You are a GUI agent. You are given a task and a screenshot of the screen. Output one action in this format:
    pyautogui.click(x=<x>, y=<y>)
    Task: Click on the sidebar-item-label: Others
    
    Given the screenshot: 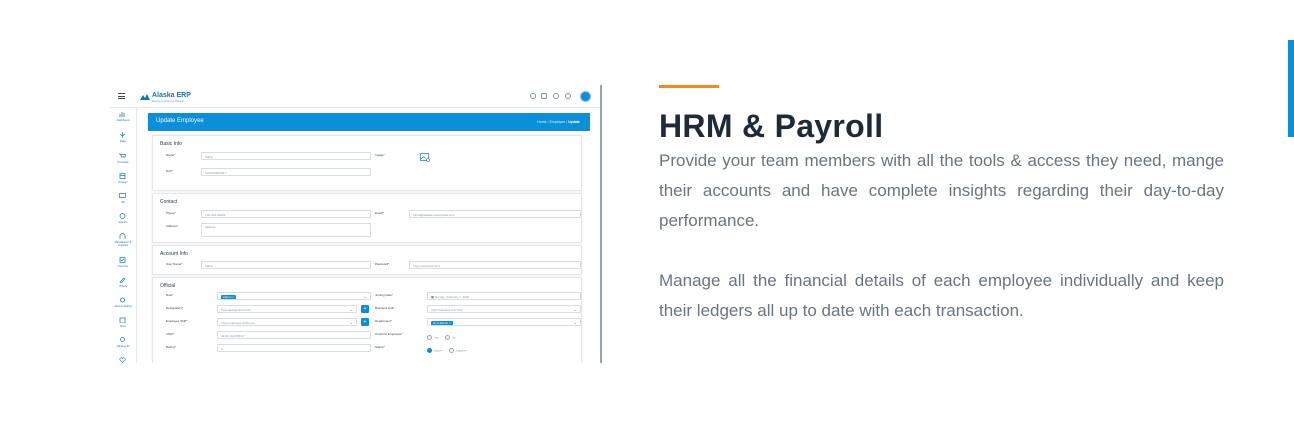 What is the action you would take?
    pyautogui.click(x=123, y=286)
    